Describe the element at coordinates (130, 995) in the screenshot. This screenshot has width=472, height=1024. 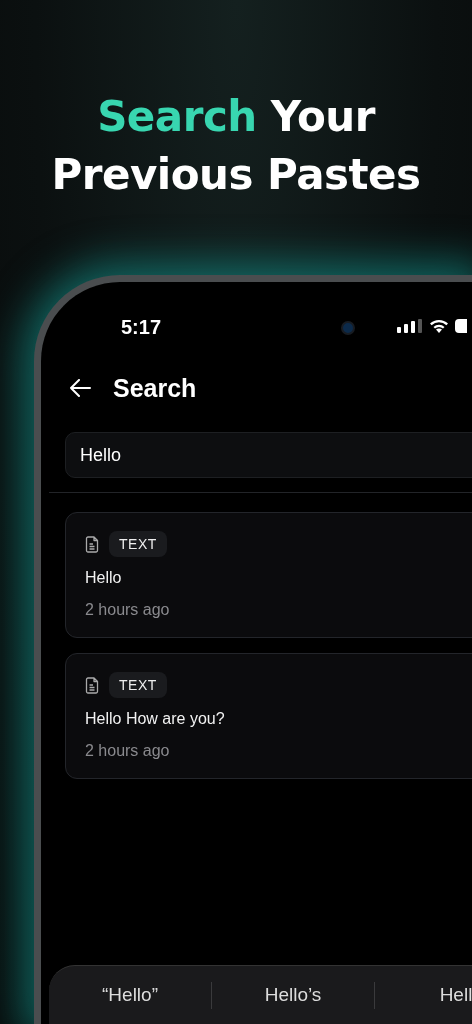
I see `suggestion-item: “Hello”` at that location.